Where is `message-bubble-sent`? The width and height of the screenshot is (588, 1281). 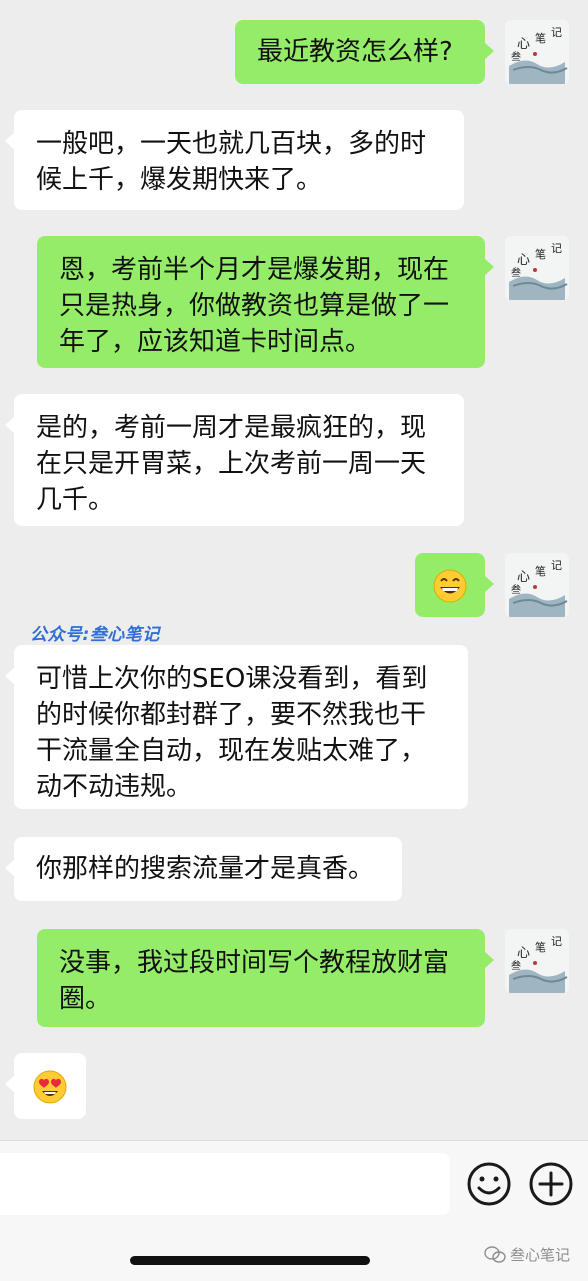
message-bubble-sent is located at coordinates (454, 585).